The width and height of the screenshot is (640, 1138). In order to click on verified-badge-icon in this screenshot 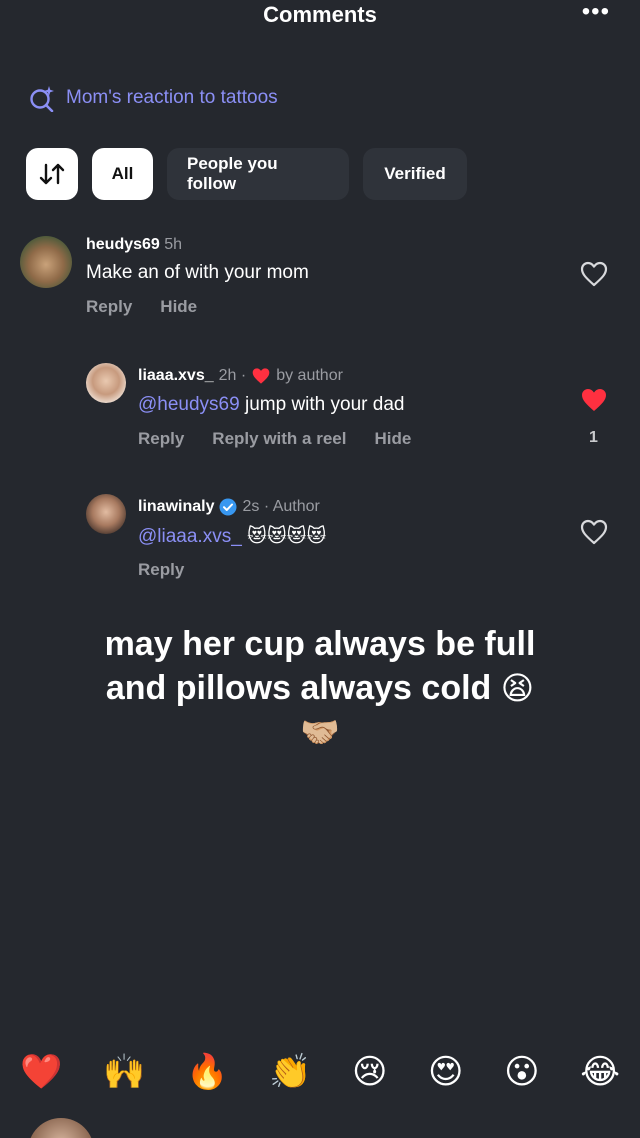, I will do `click(228, 507)`.